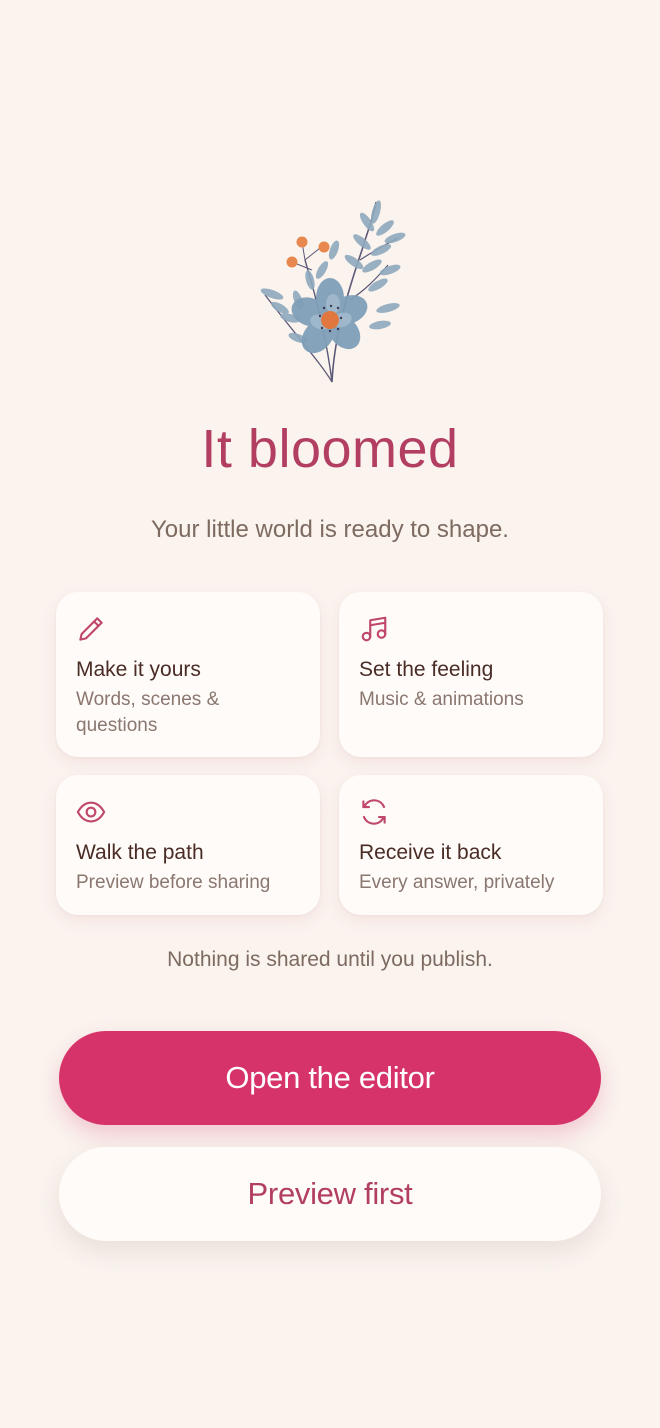  What do you see at coordinates (330, 959) in the screenshot?
I see `privacy-note: Nothing is shared until you publish.` at bounding box center [330, 959].